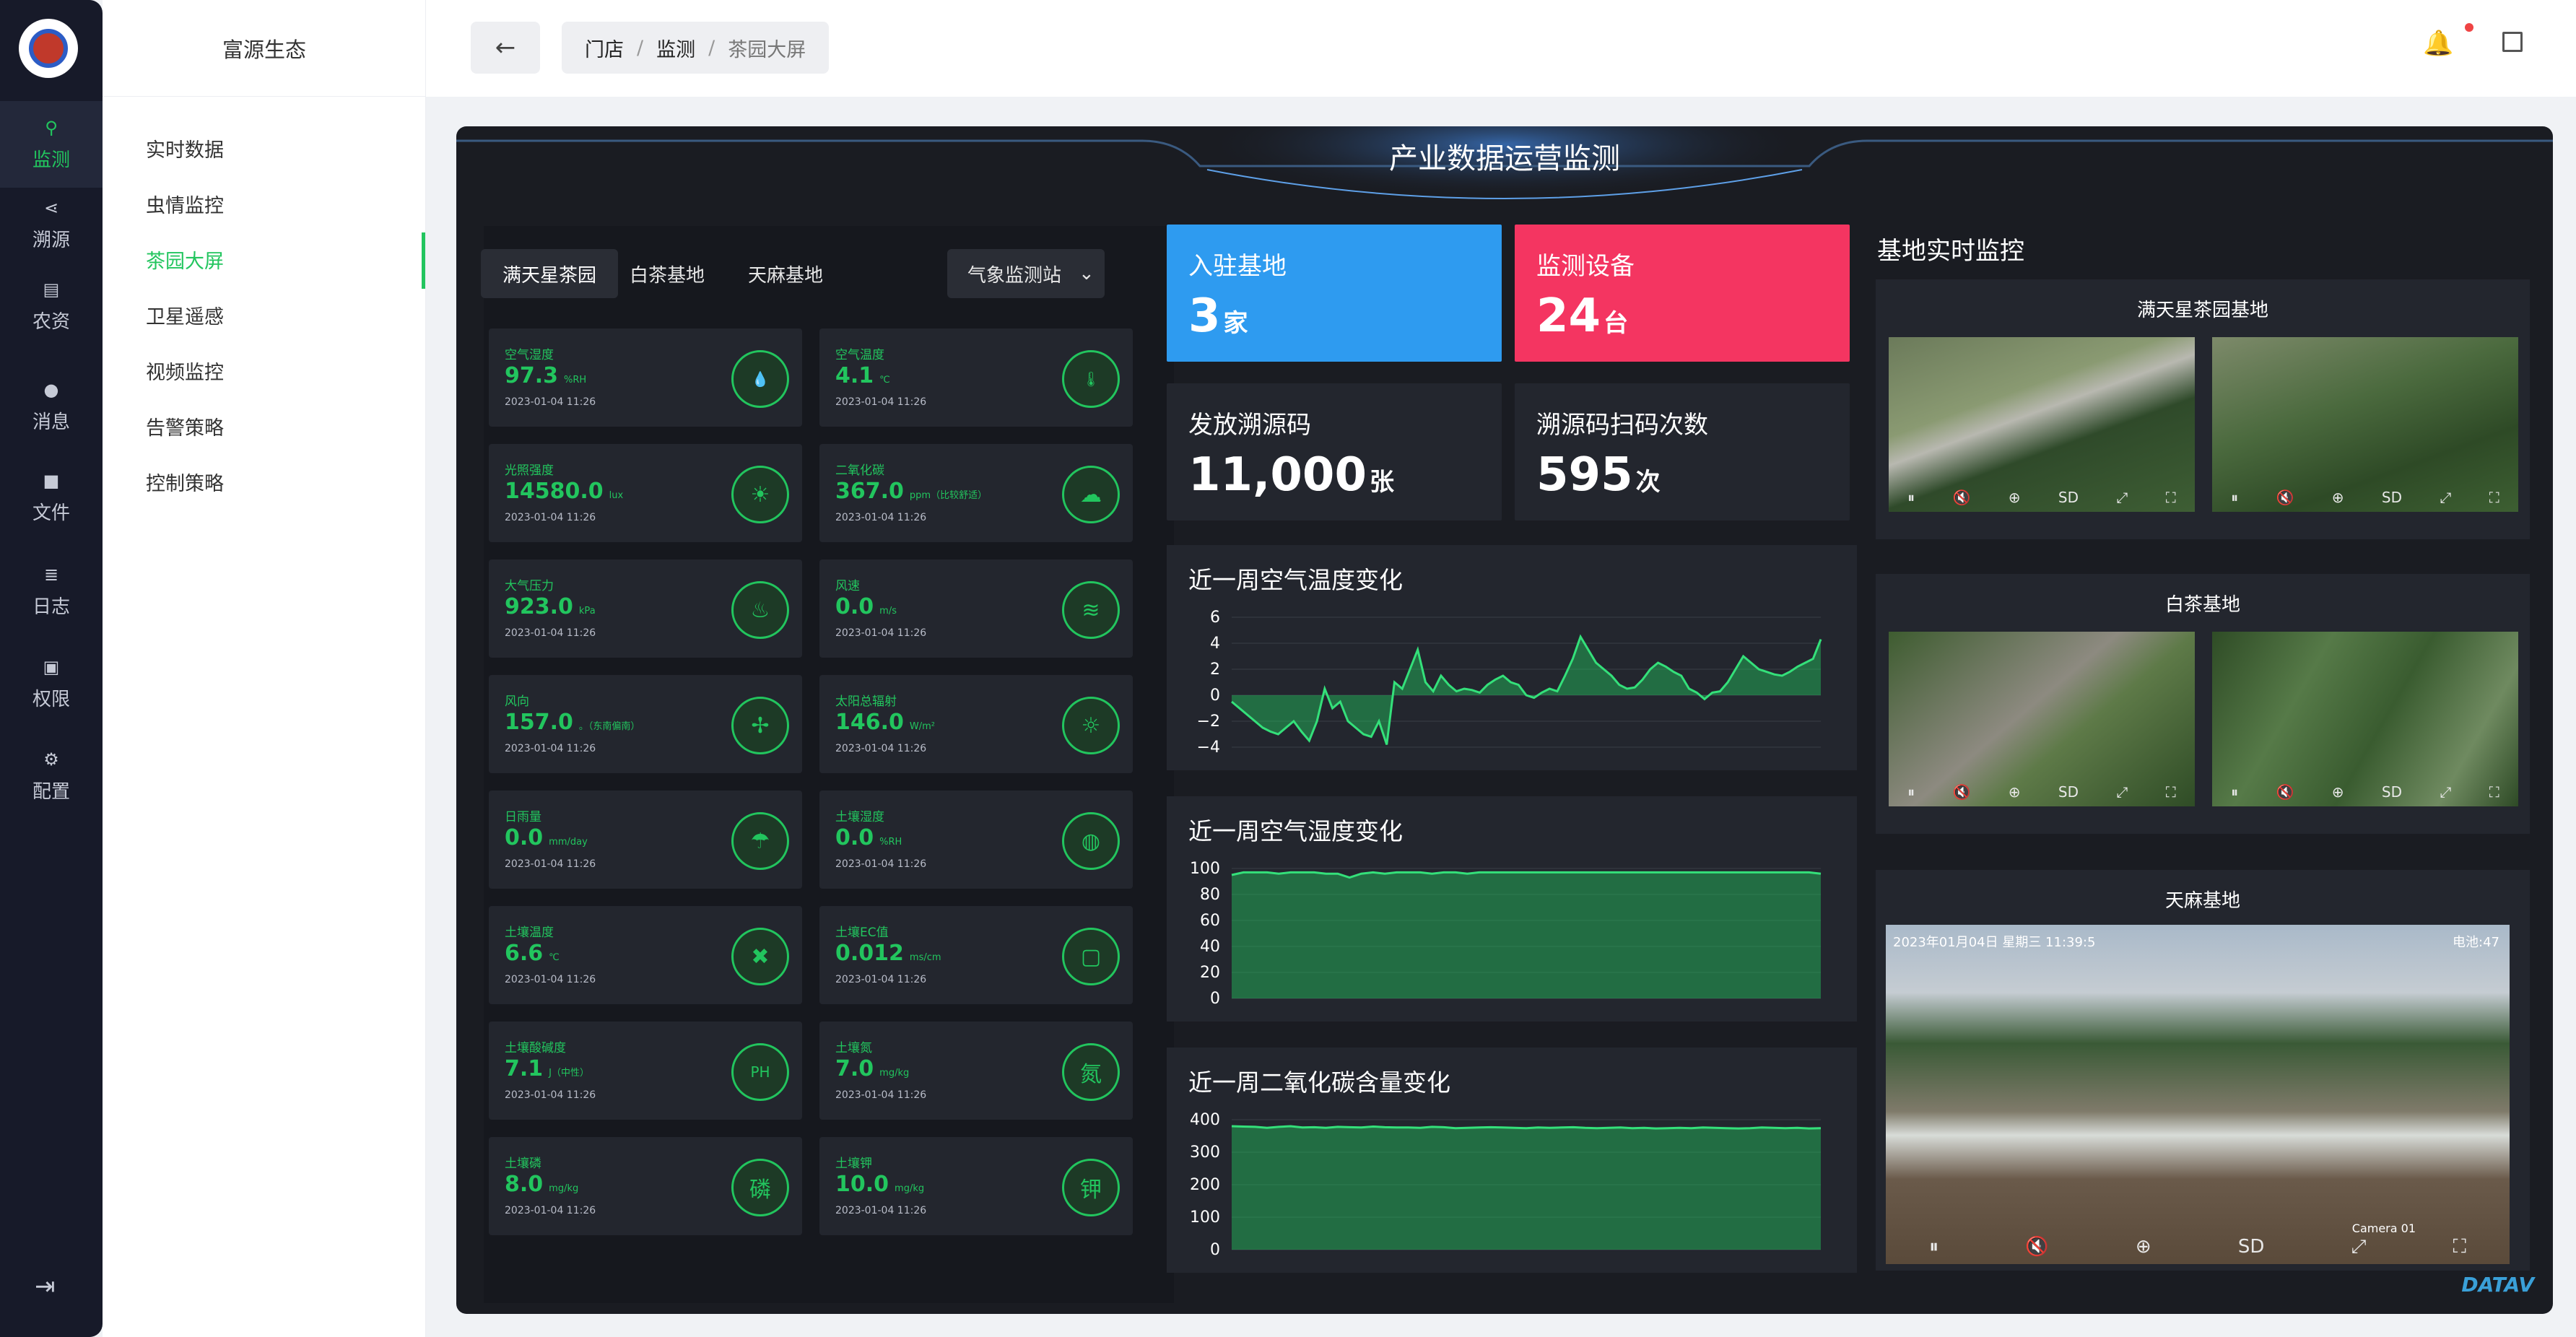 The image size is (2576, 1337). Describe the element at coordinates (554, 491) in the screenshot. I see `sensor-value: 14580.0` at that location.